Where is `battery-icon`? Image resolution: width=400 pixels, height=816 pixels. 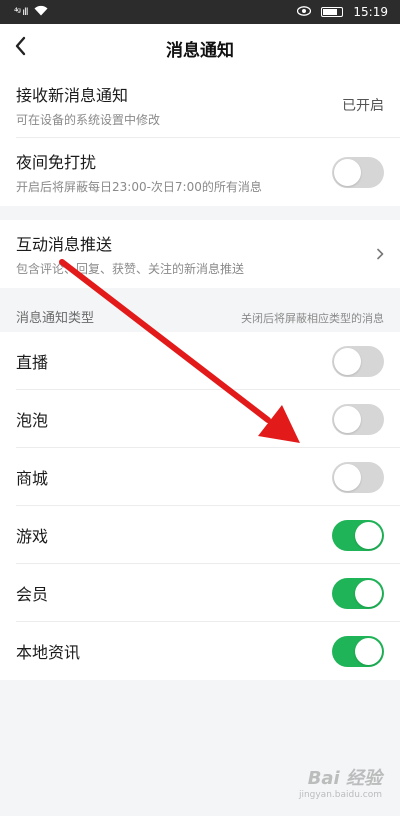
battery-icon is located at coordinates (332, 12).